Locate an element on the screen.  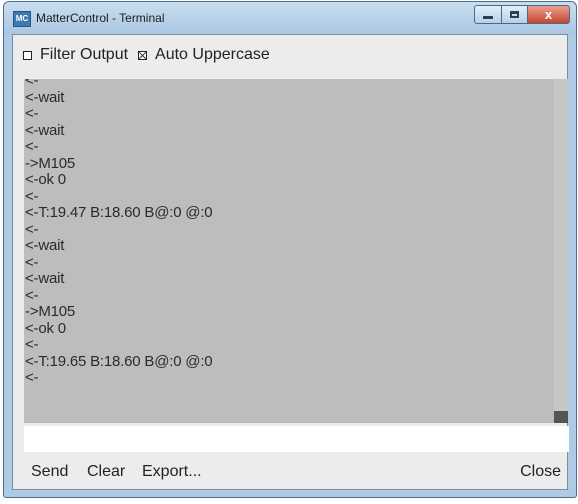
filter-output-checkbox: Filter Output is located at coordinates (75, 55).